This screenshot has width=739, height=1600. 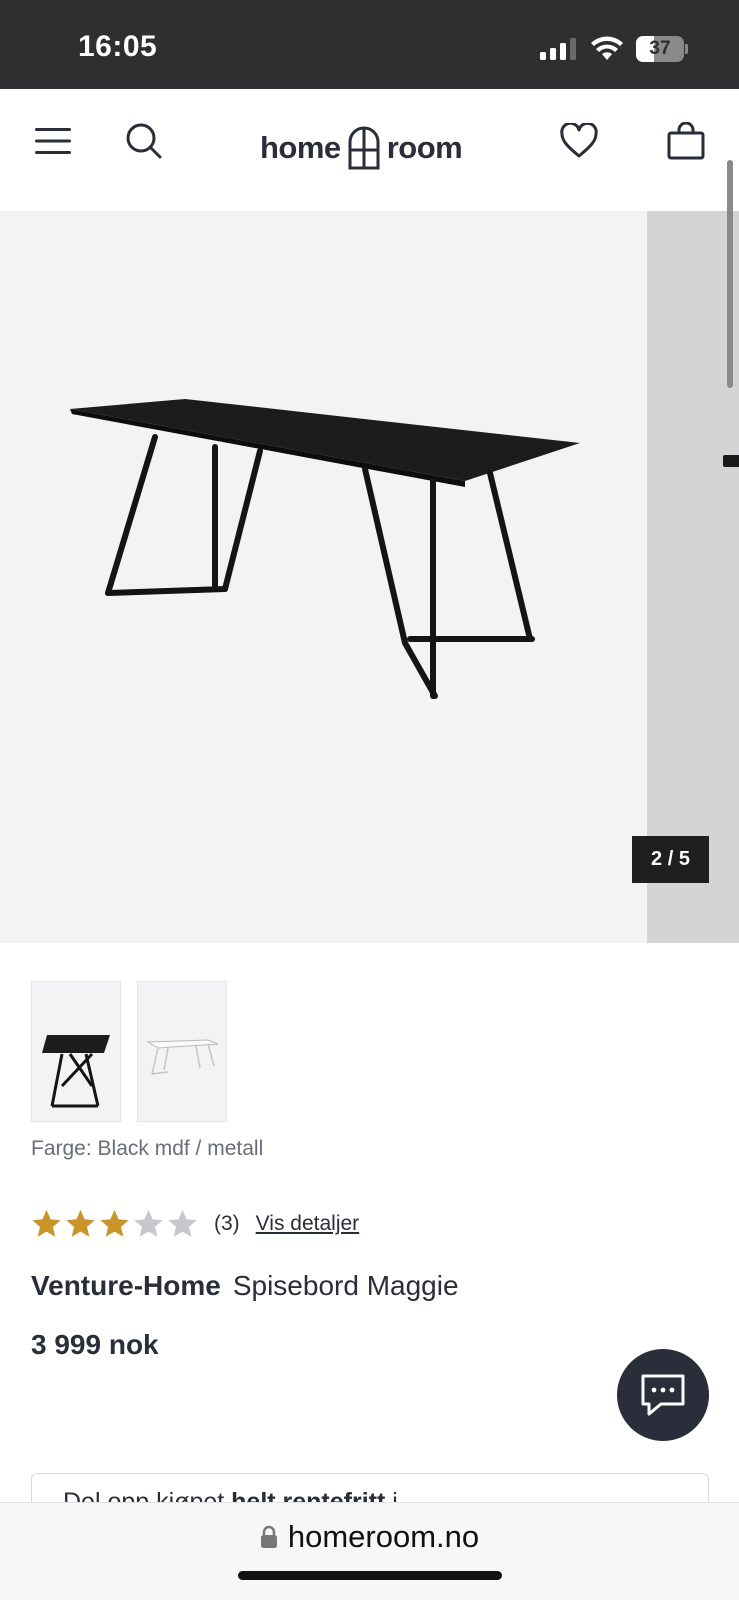 I want to click on white-table-thumbnail, so click(x=182, y=1057).